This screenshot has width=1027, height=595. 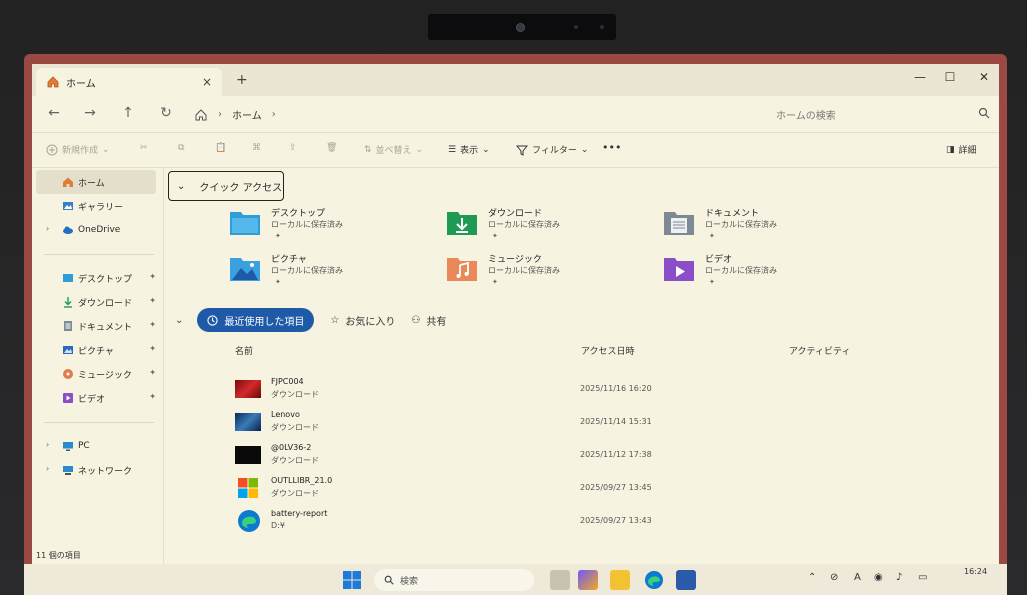 I want to click on task-view-icon, so click(x=560, y=580).